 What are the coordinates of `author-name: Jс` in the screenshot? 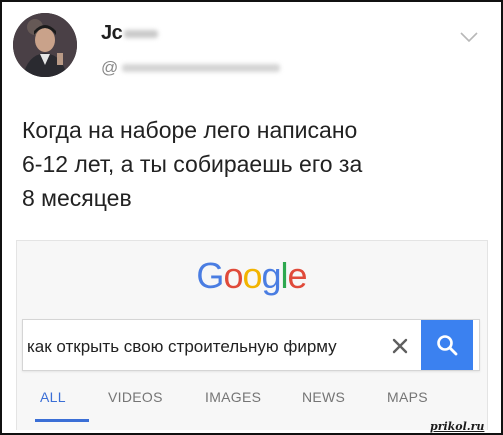 It's located at (112, 33).